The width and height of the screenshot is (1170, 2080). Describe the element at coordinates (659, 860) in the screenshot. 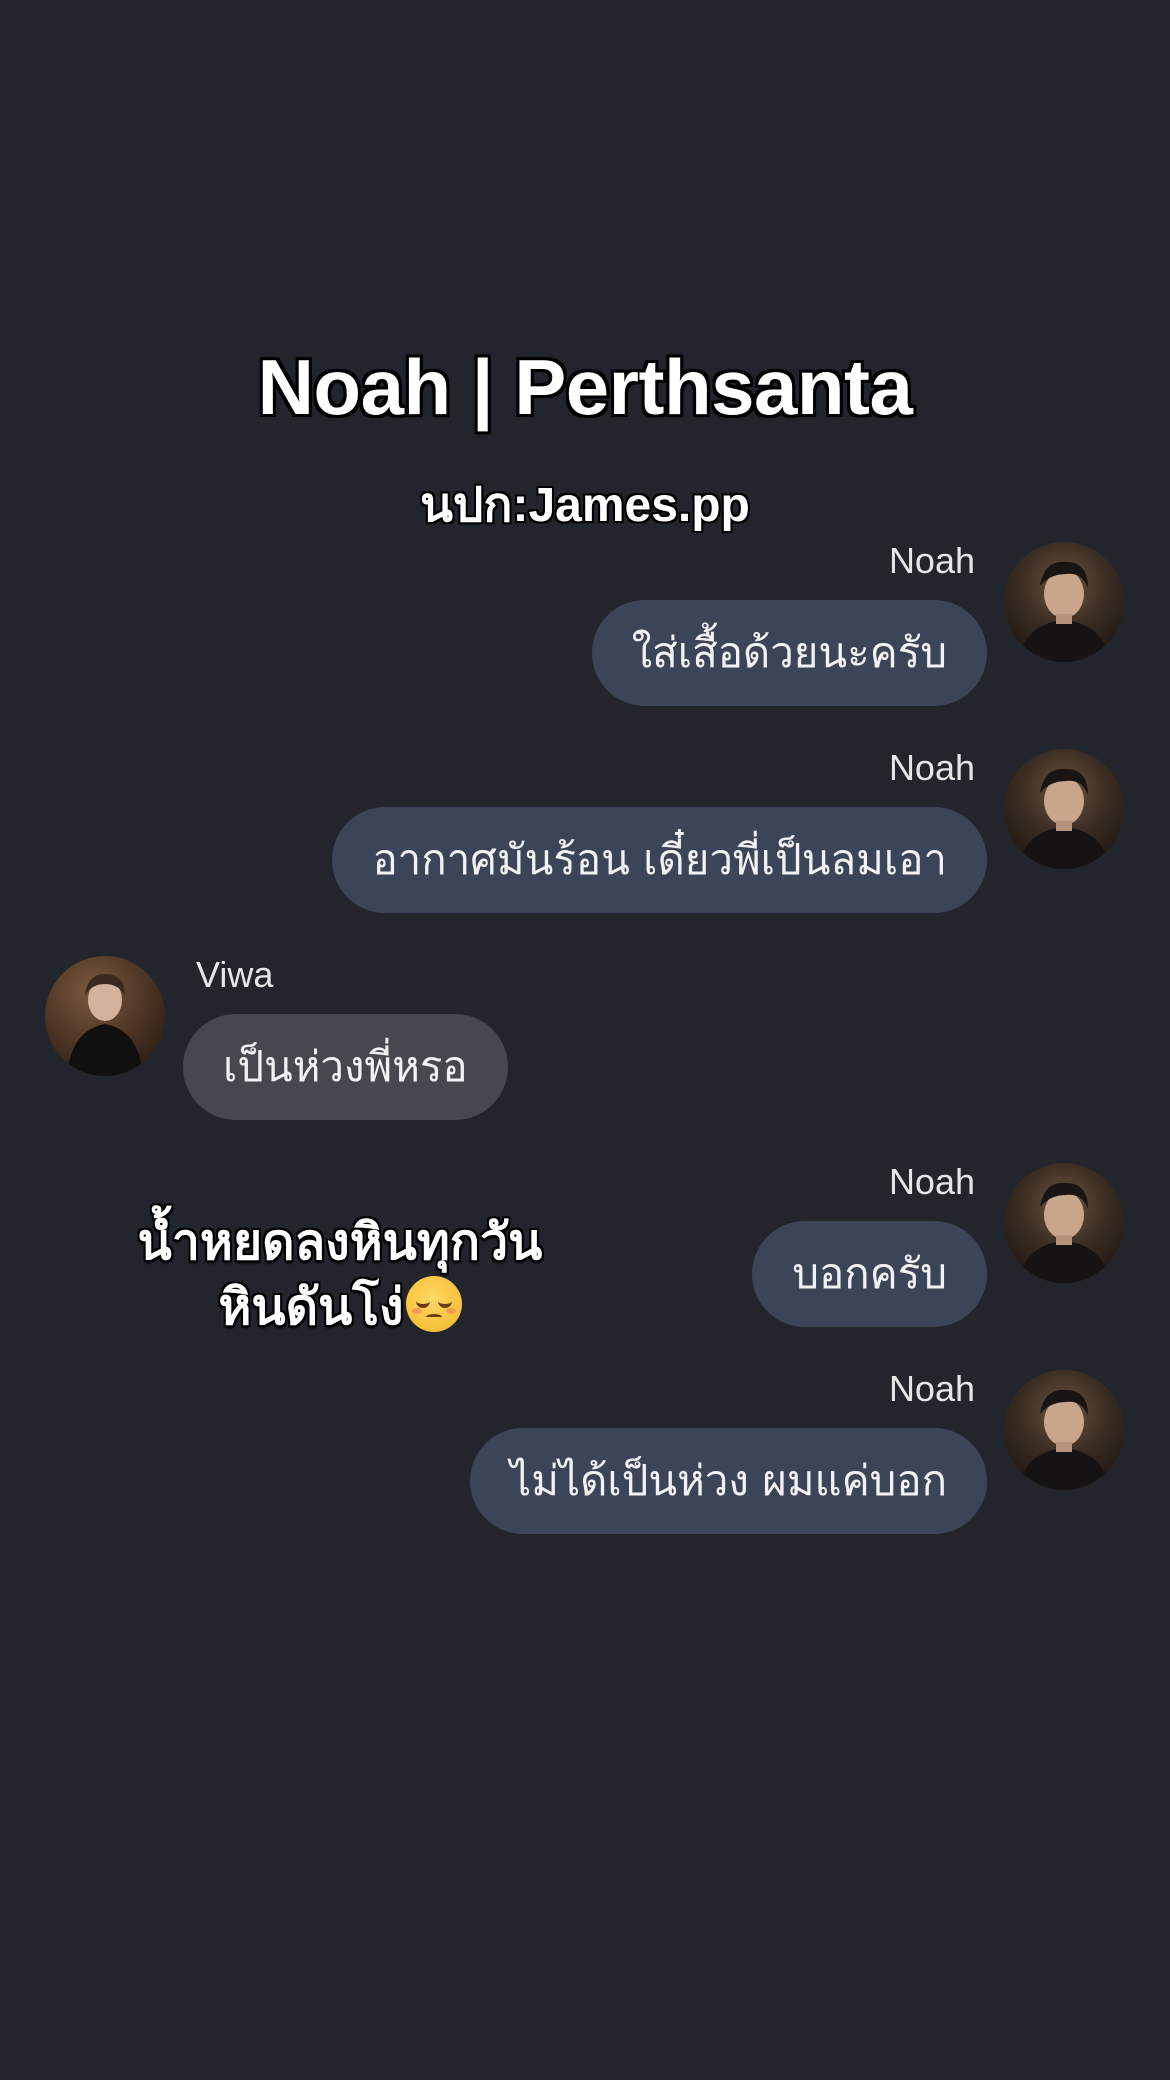

I see `message-bubble: อากาศมันร้อน เดี๋ยวพี่เป็นลมเอา` at that location.